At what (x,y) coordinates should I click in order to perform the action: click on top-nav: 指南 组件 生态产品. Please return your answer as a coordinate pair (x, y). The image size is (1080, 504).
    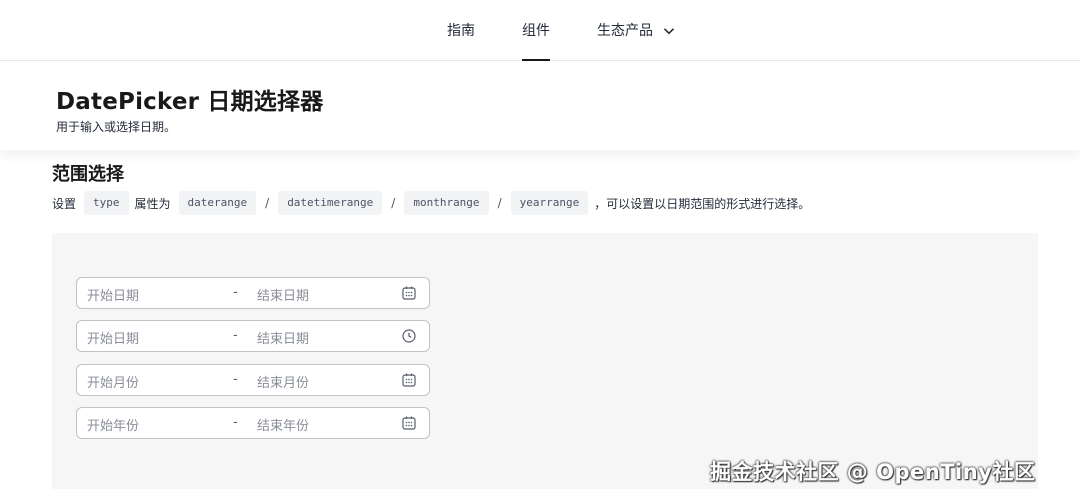
    Looking at the image, I should click on (540, 30).